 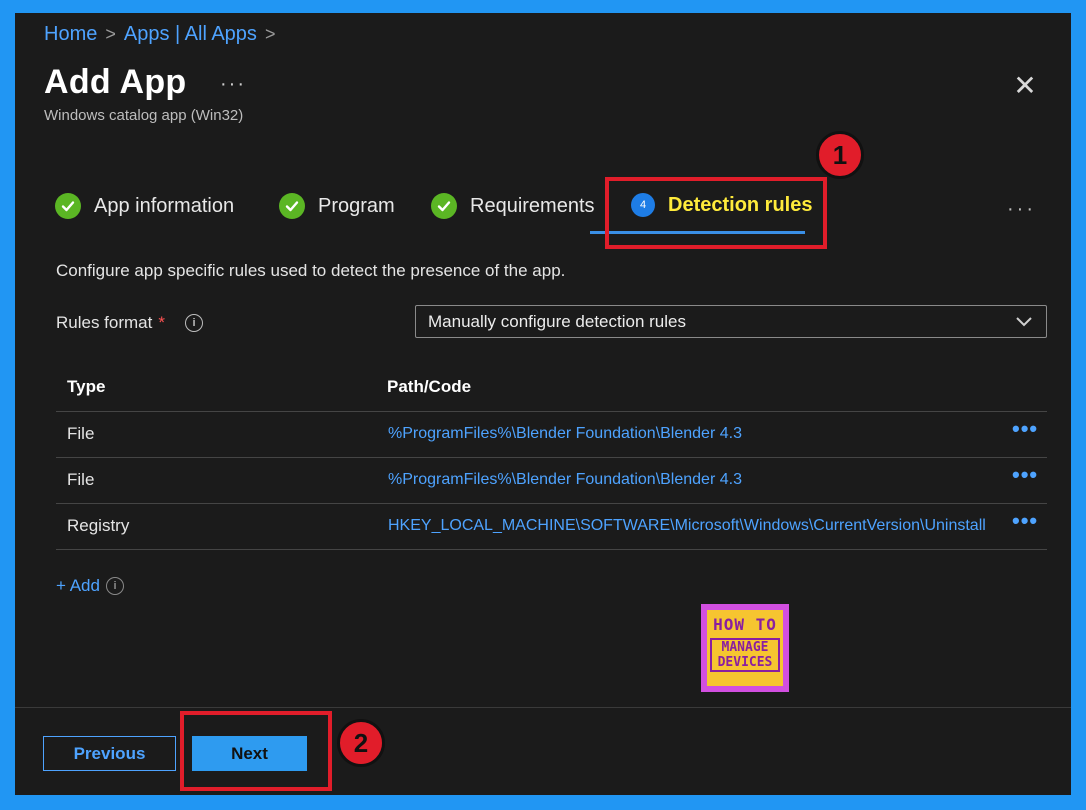 I want to click on close-button: ✕, so click(x=1025, y=86).